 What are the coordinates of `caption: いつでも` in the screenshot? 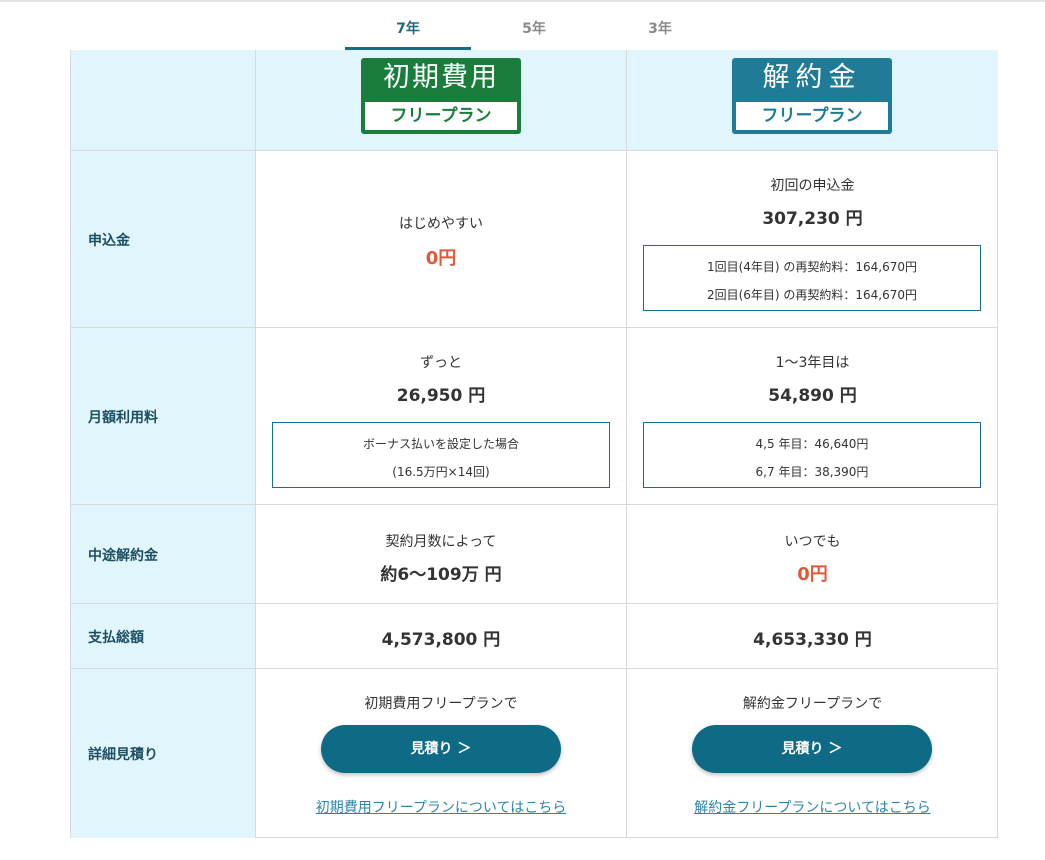 It's located at (812, 542).